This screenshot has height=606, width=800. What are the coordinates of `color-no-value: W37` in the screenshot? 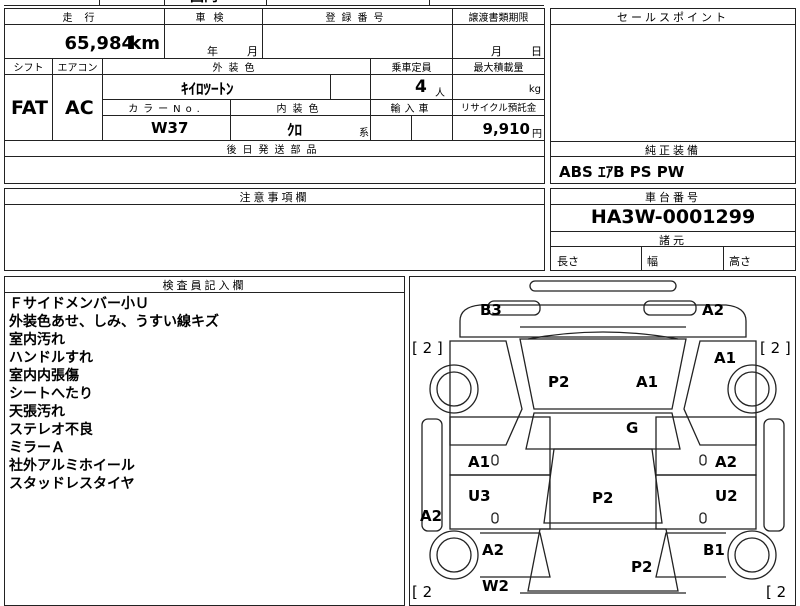 It's located at (170, 128).